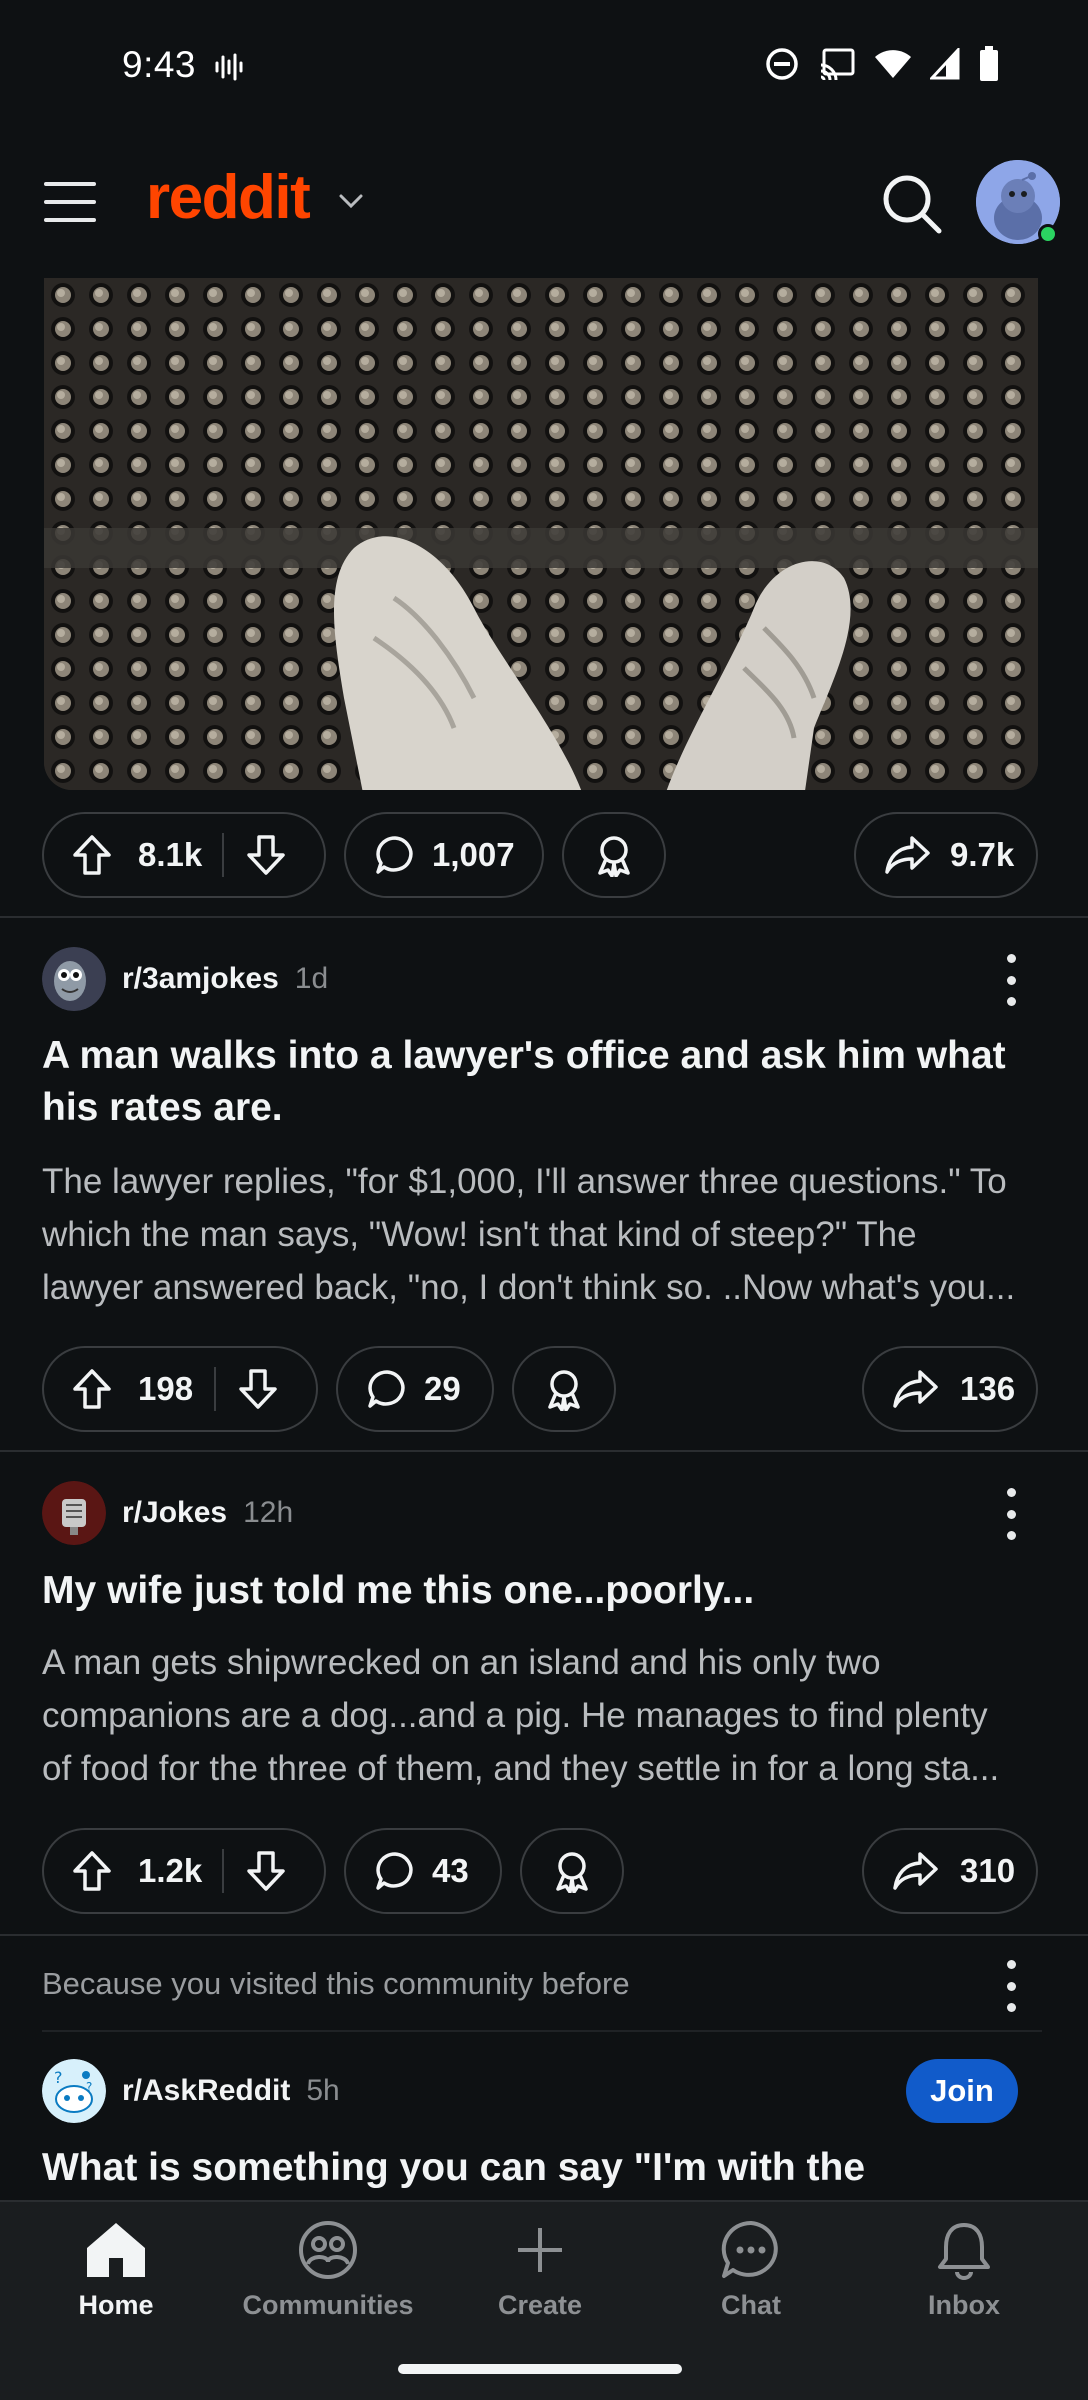  Describe the element at coordinates (988, 1388) in the screenshot. I see `share-count: 136` at that location.